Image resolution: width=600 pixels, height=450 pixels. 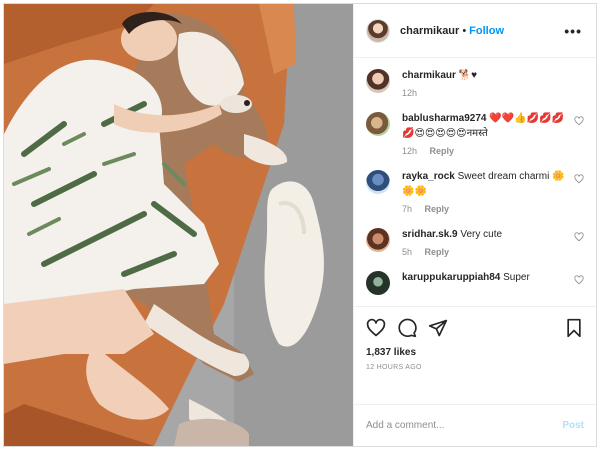 I want to click on commenter-username: bablusharma9274, so click(x=444, y=118).